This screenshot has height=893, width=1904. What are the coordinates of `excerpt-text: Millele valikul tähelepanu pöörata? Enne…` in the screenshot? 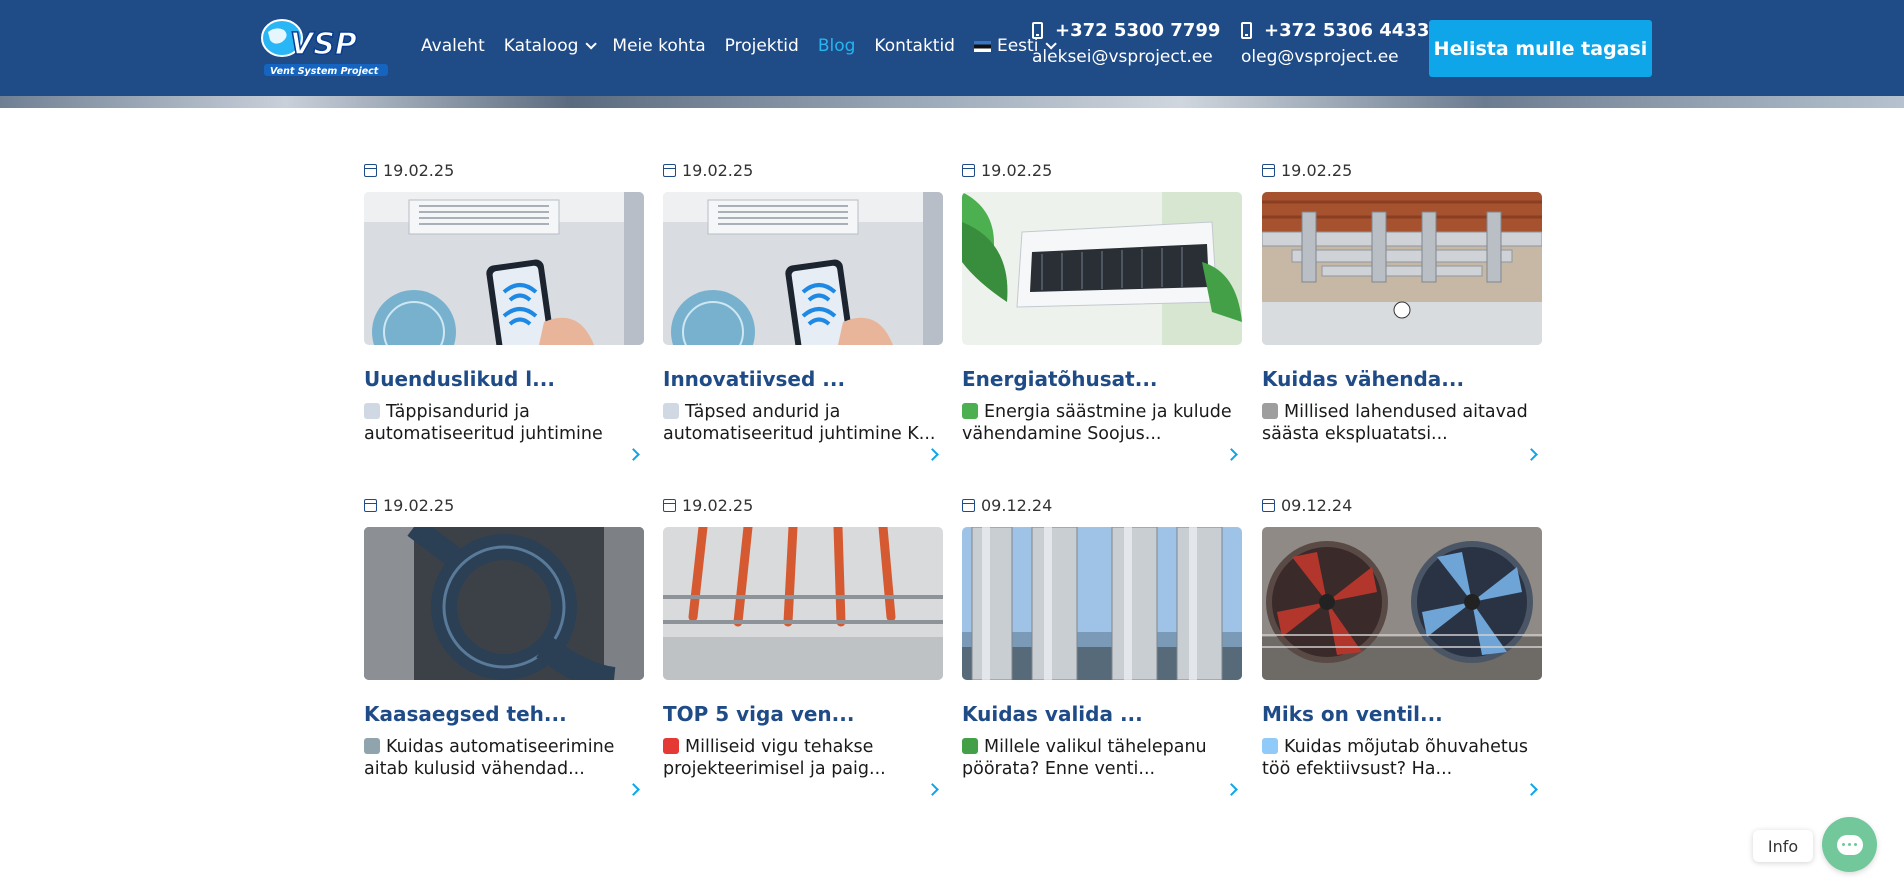 It's located at (1084, 758).